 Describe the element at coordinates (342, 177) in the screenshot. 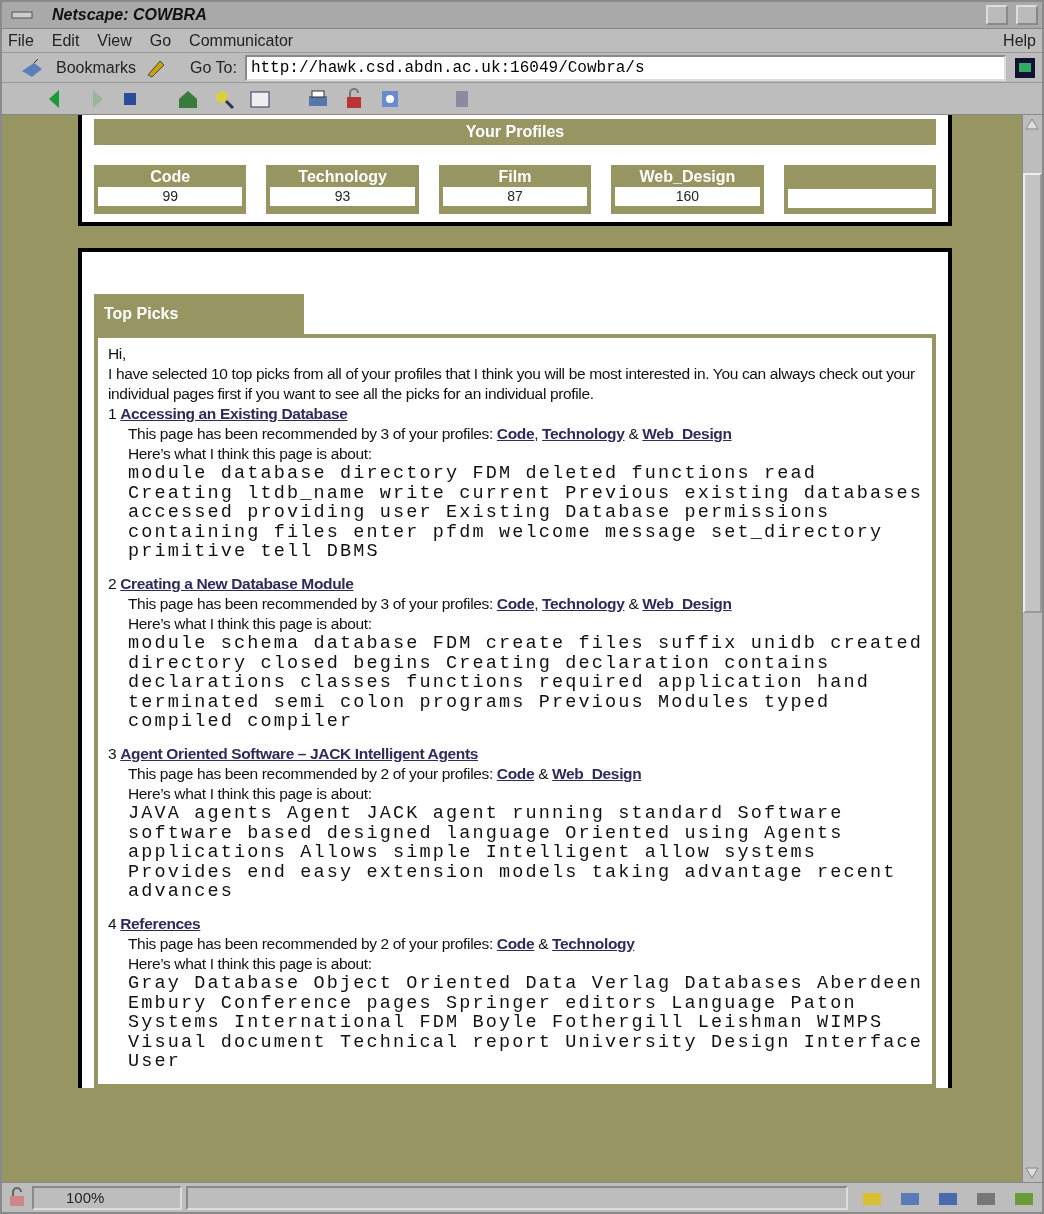

I see `profile-name: Technology` at that location.